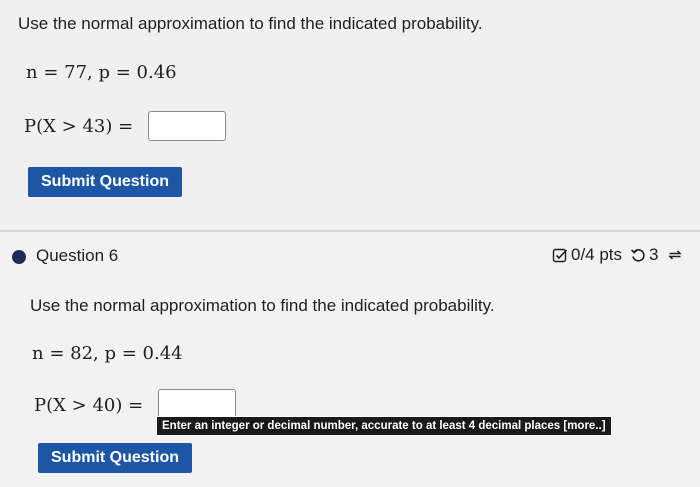  Describe the element at coordinates (77, 255) in the screenshot. I see `question-6-title: Question 6` at that location.